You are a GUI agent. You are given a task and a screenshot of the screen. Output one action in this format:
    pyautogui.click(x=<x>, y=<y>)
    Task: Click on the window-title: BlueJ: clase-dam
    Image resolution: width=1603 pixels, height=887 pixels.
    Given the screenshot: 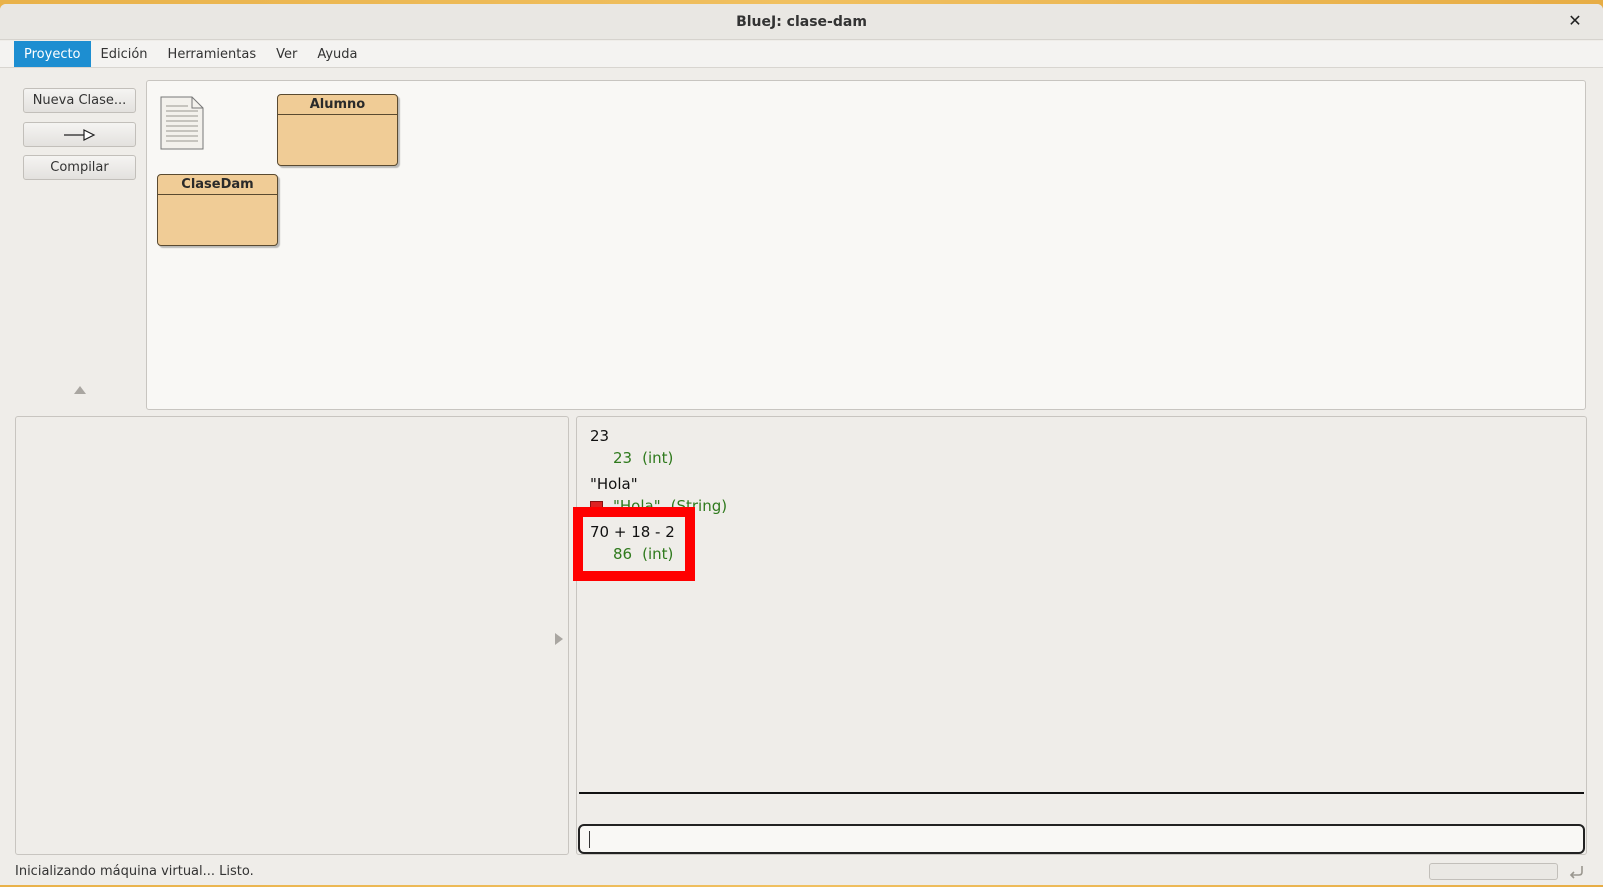 What is the action you would take?
    pyautogui.click(x=801, y=21)
    